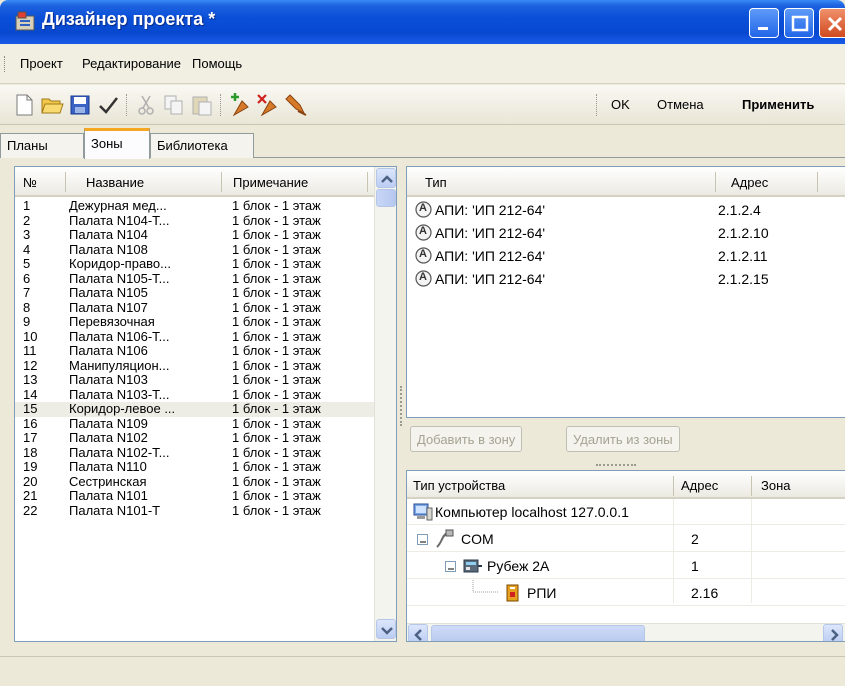  Describe the element at coordinates (30, 182) in the screenshot. I see `column-number: №` at that location.